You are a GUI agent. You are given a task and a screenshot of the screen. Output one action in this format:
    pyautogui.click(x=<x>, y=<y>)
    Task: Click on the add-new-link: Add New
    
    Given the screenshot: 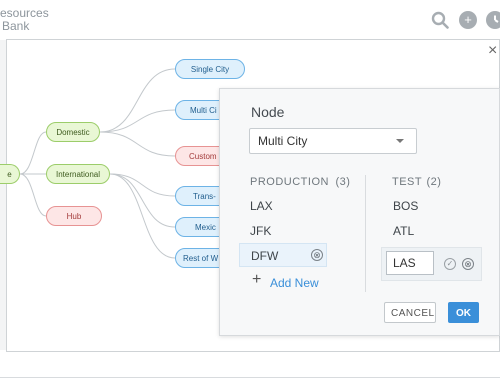 What is the action you would take?
    pyautogui.click(x=294, y=283)
    